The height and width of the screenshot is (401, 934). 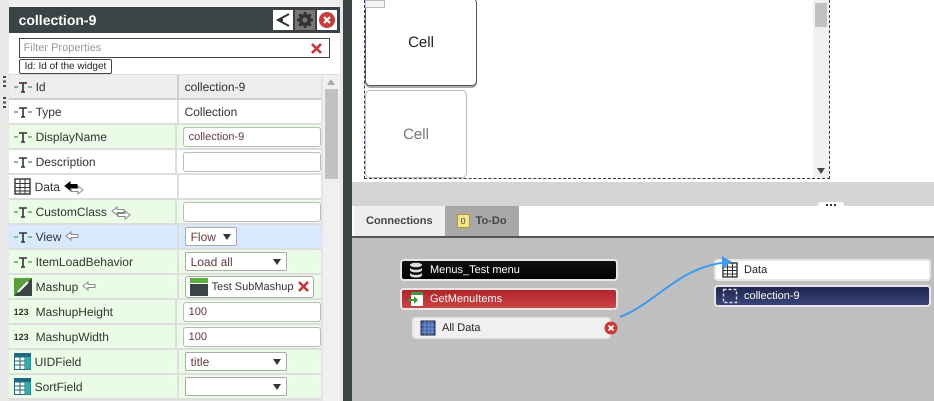 What do you see at coordinates (74, 311) in the screenshot?
I see `property-name: MashupHeight` at bounding box center [74, 311].